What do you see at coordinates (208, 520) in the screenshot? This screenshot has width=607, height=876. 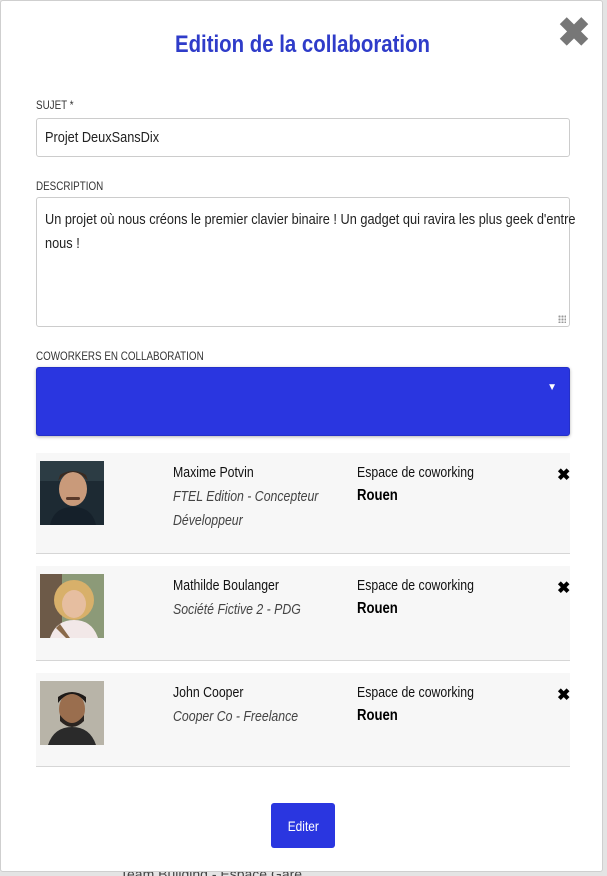 I see `coworker-company: Développeur` at bounding box center [208, 520].